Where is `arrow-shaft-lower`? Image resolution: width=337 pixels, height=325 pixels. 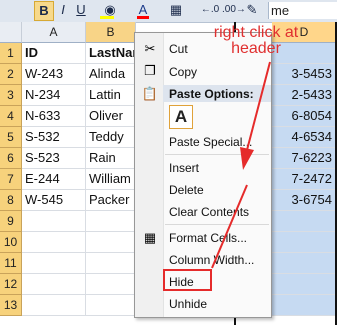
arrow-shaft-lower is located at coordinates (229, 226).